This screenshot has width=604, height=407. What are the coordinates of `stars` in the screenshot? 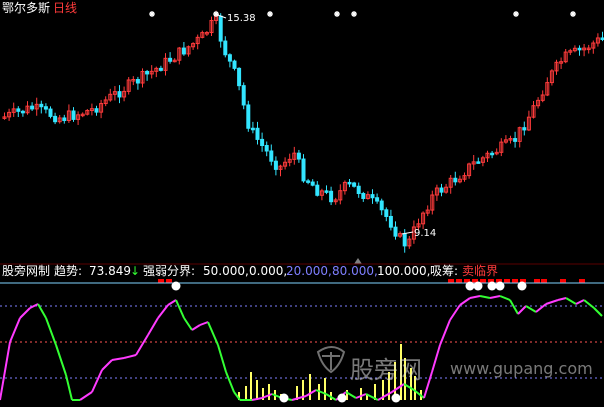 It's located at (362, 14).